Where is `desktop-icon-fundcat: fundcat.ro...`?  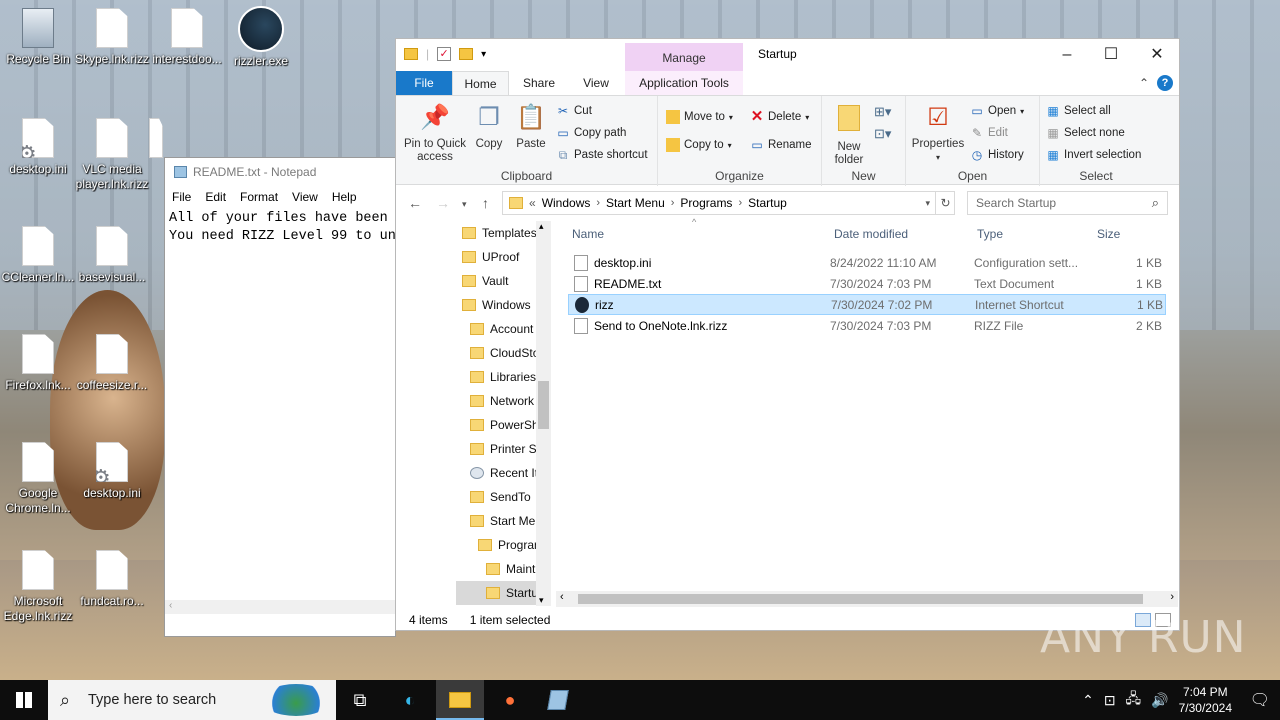
desktop-icon-fundcat: fundcat.ro... is located at coordinates (112, 579).